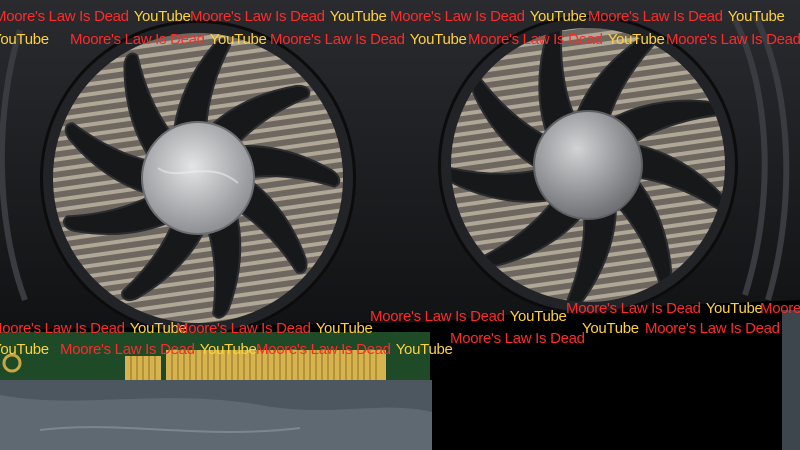 This screenshot has height=450, width=800. Describe the element at coordinates (791, 380) in the screenshot. I see `bag-corner` at that location.